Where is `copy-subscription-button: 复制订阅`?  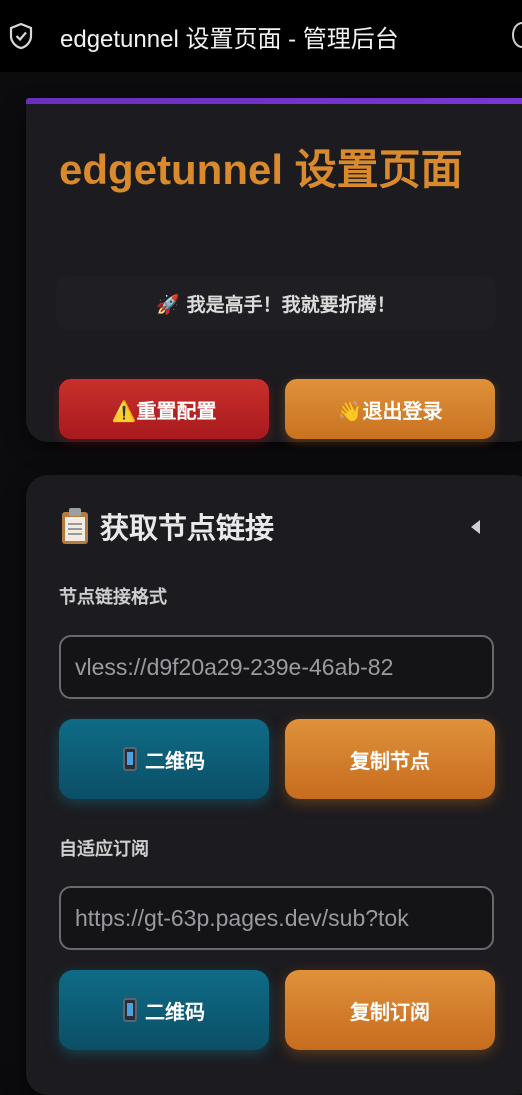
copy-subscription-button: 复制订阅 is located at coordinates (390, 1010).